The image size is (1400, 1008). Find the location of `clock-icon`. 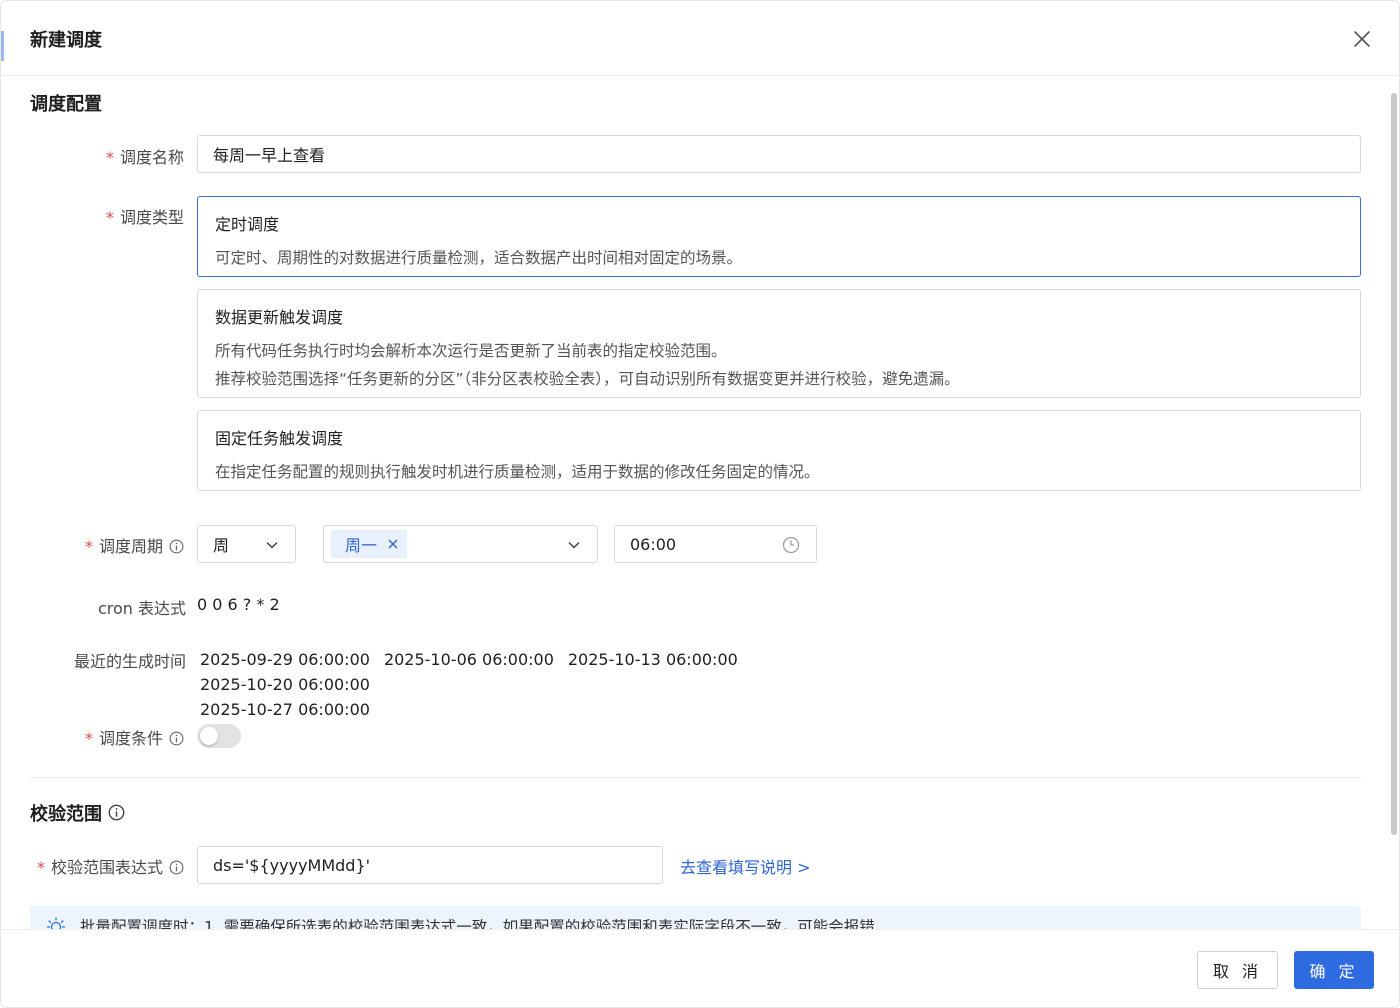

clock-icon is located at coordinates (791, 545).